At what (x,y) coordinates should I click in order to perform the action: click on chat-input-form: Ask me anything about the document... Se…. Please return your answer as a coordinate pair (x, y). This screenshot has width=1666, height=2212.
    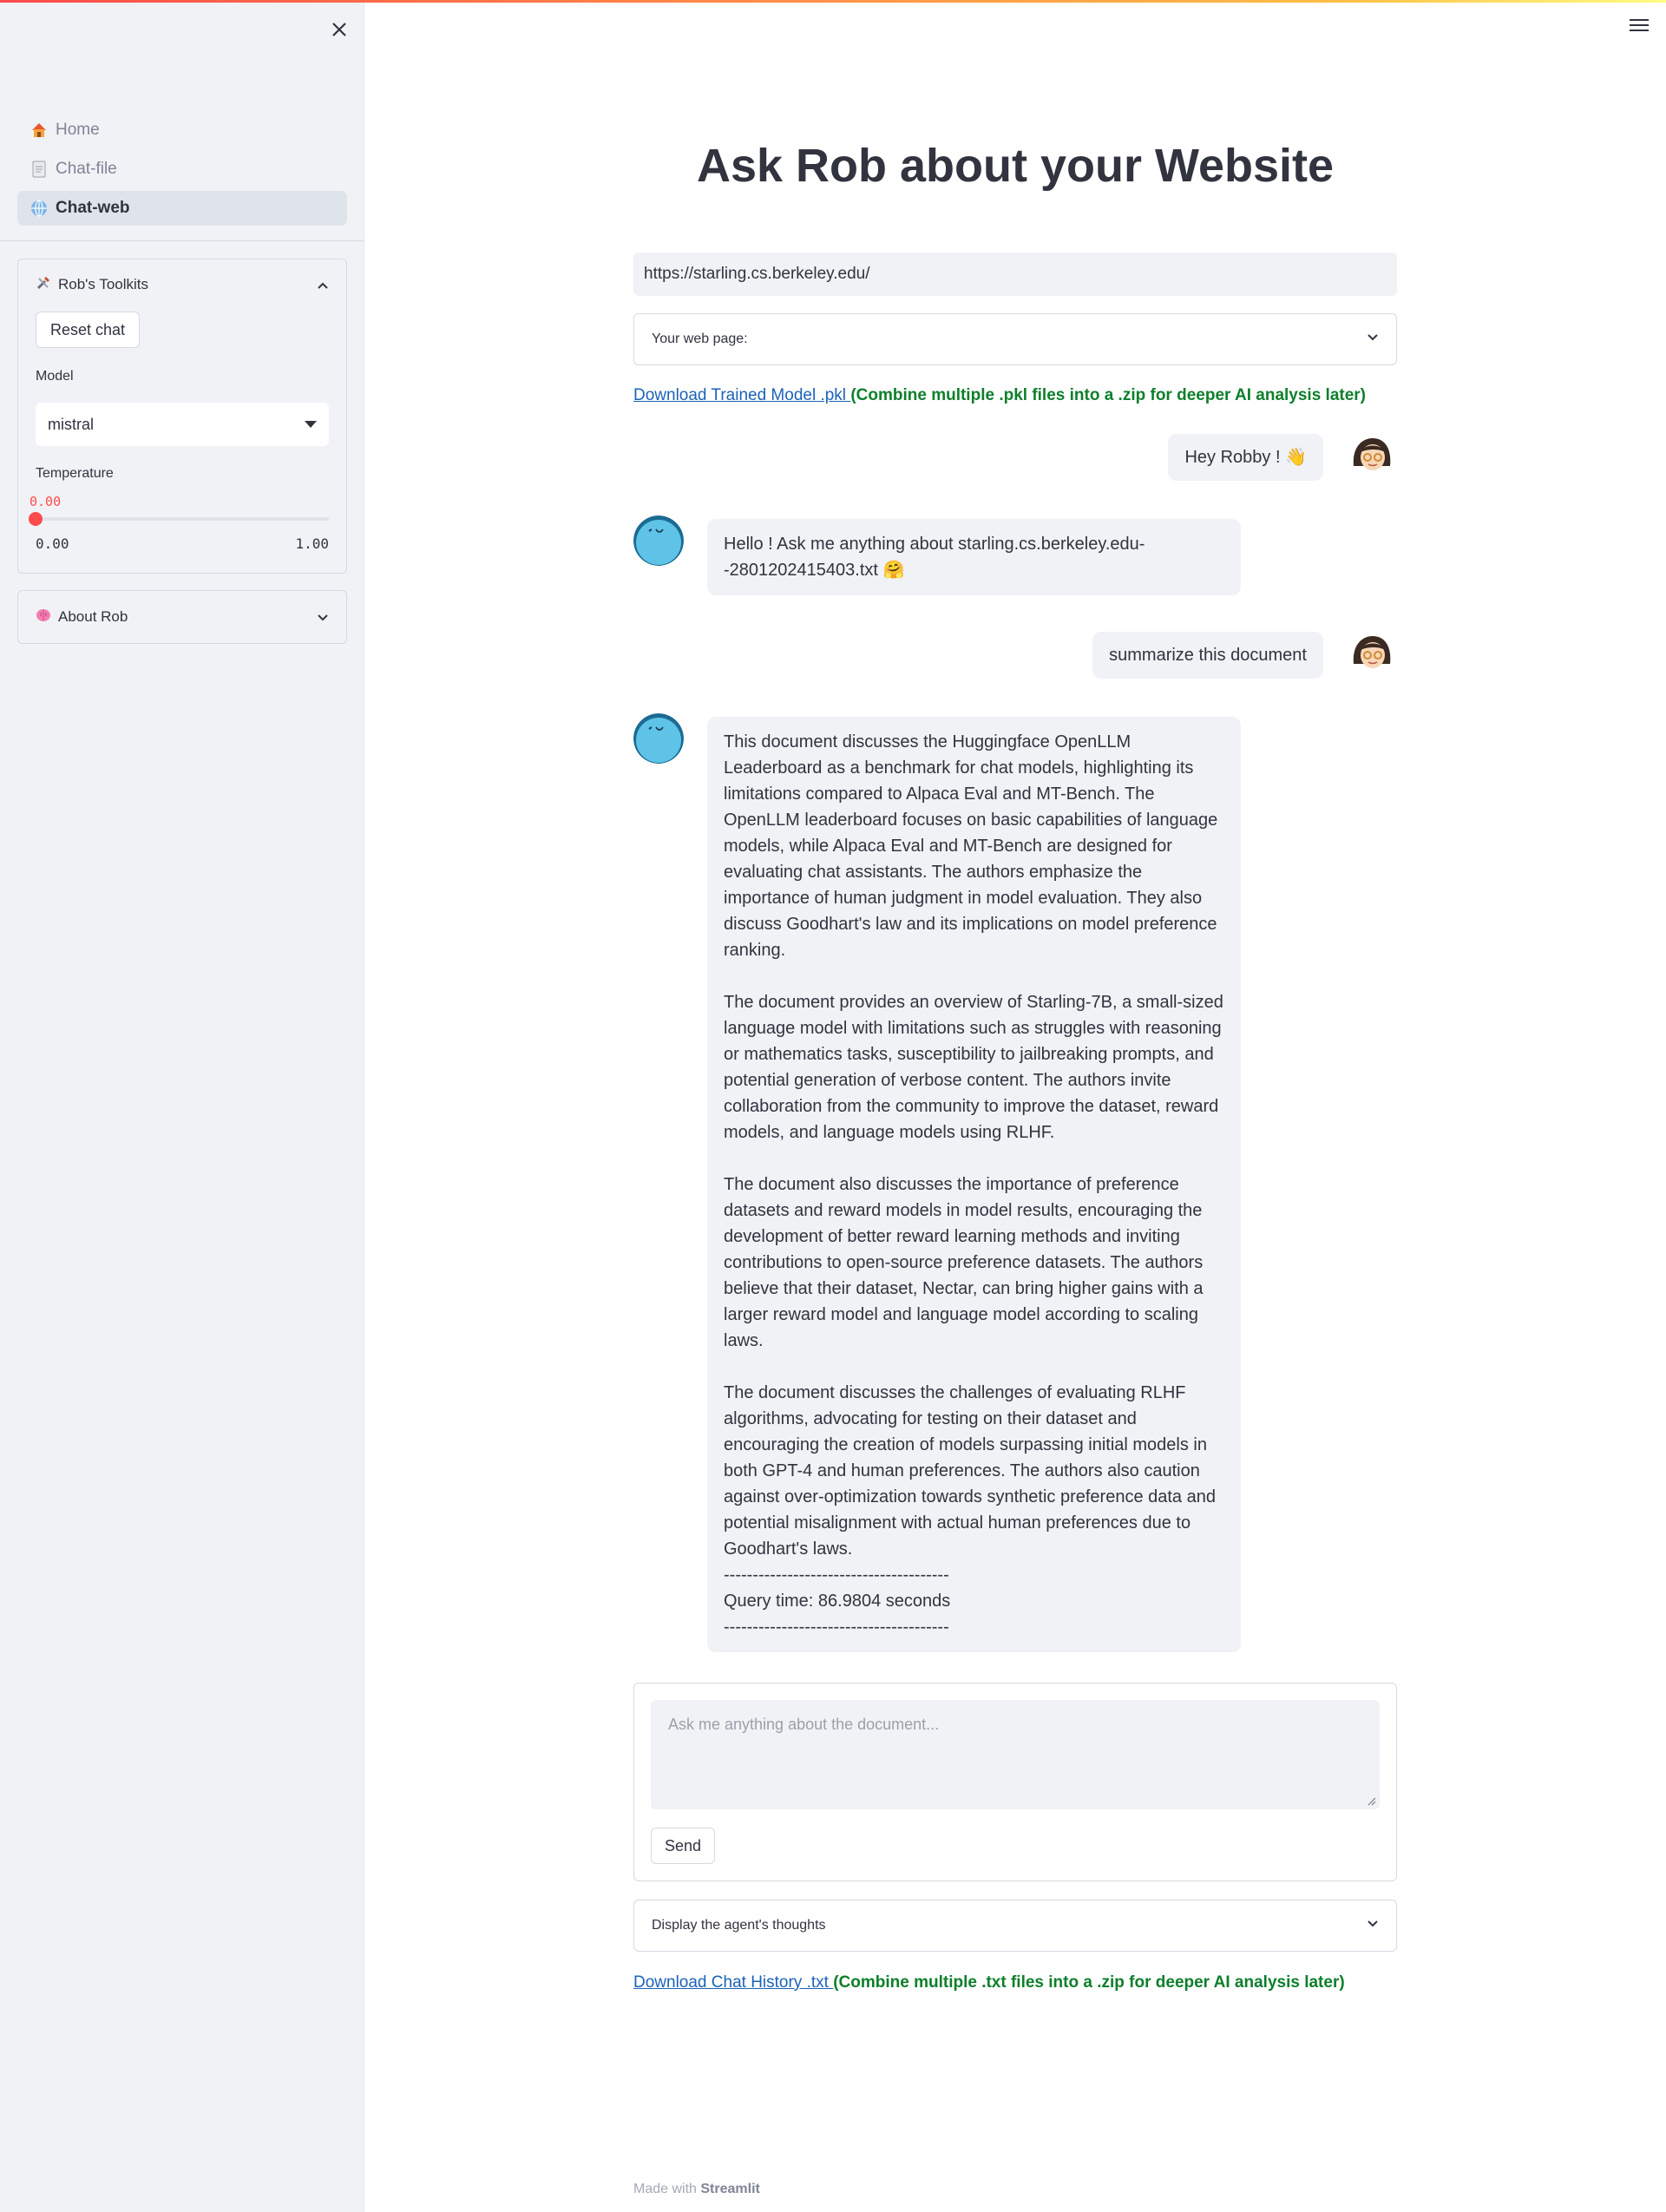
    Looking at the image, I should click on (1015, 1782).